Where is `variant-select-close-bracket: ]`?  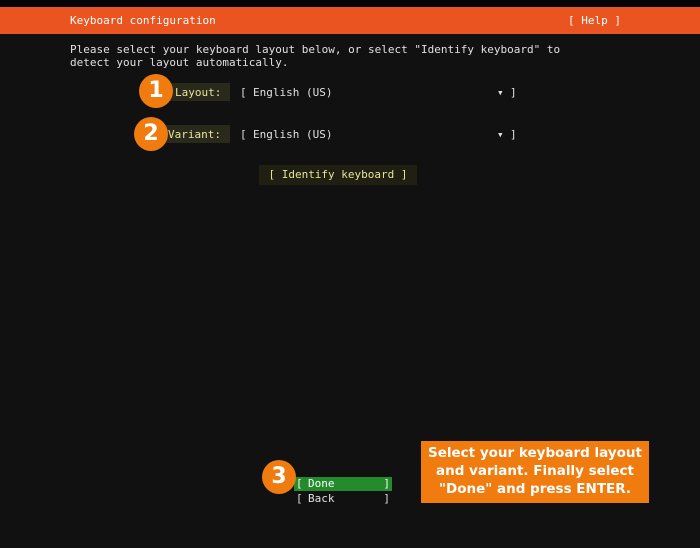
variant-select-close-bracket: ] is located at coordinates (513, 134).